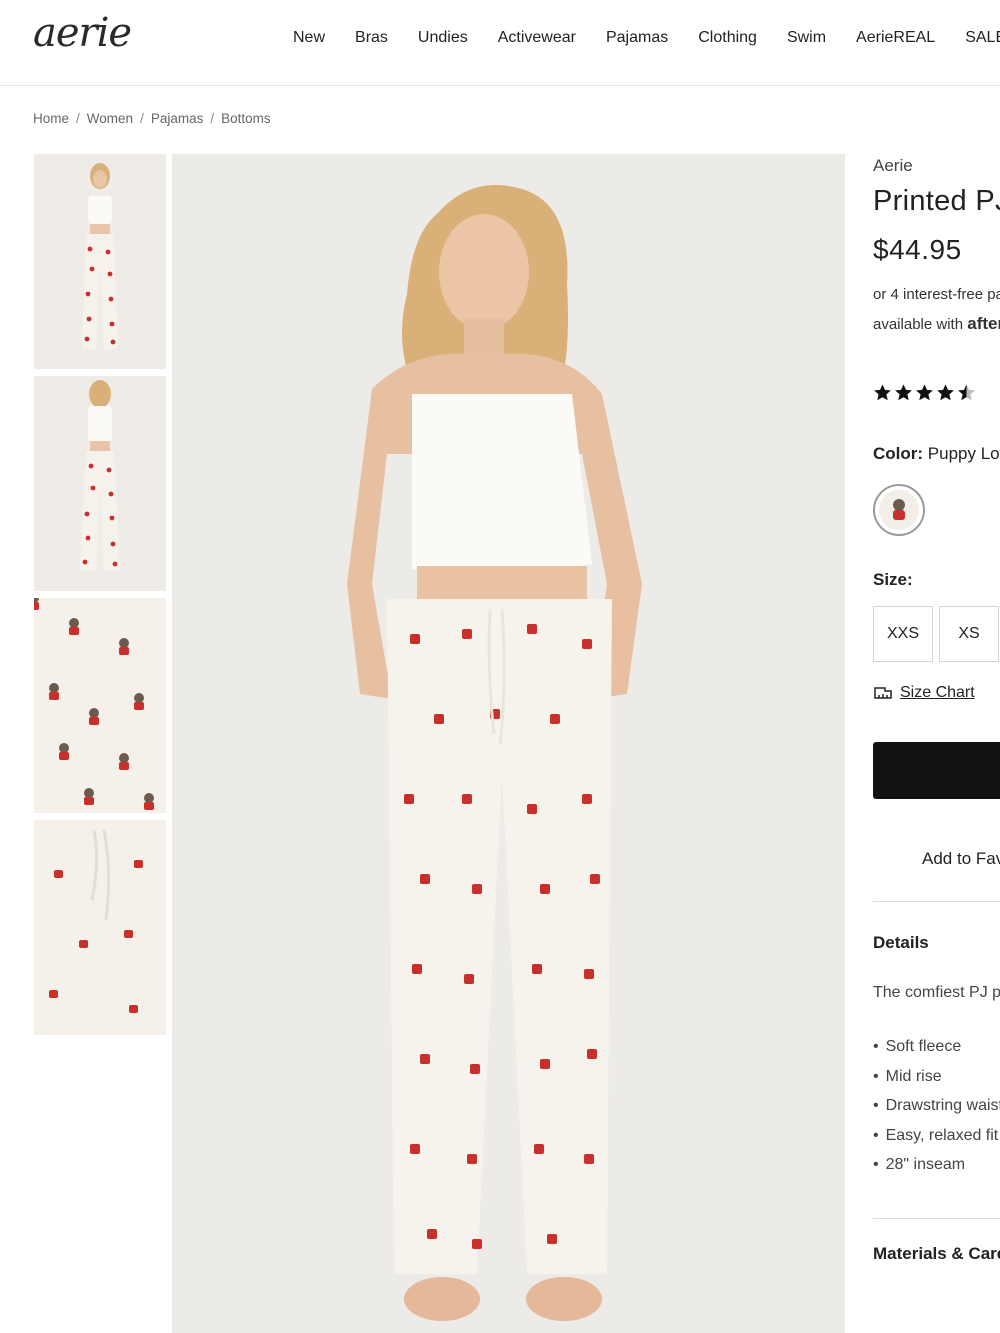 The width and height of the screenshot is (1000, 1333). I want to click on details-bullet: 28" inseam, so click(936, 1165).